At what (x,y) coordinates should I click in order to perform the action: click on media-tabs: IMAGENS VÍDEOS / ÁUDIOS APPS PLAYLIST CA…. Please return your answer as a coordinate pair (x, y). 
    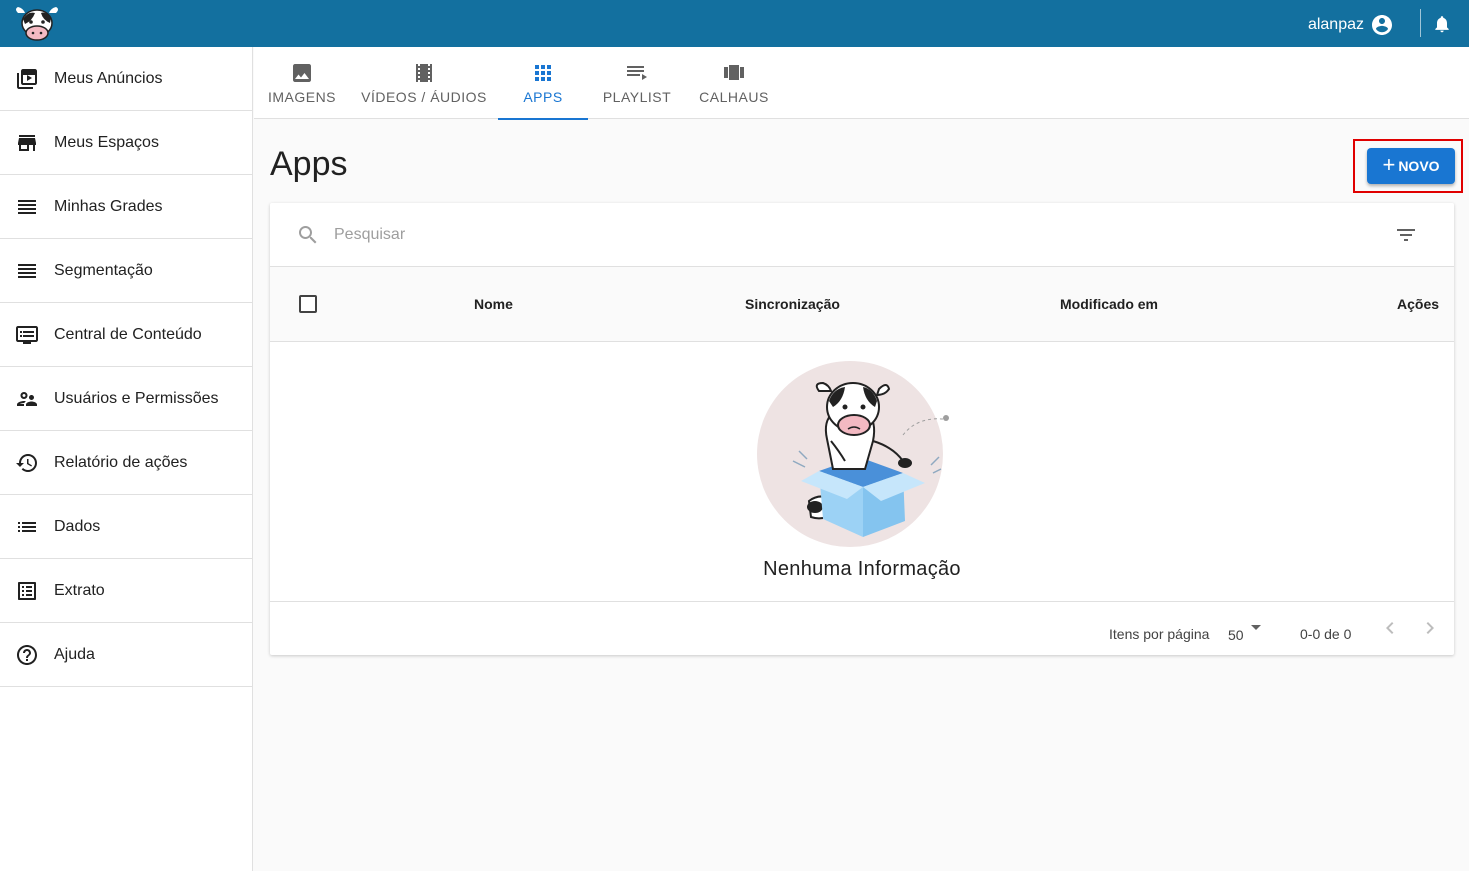
    Looking at the image, I should click on (861, 83).